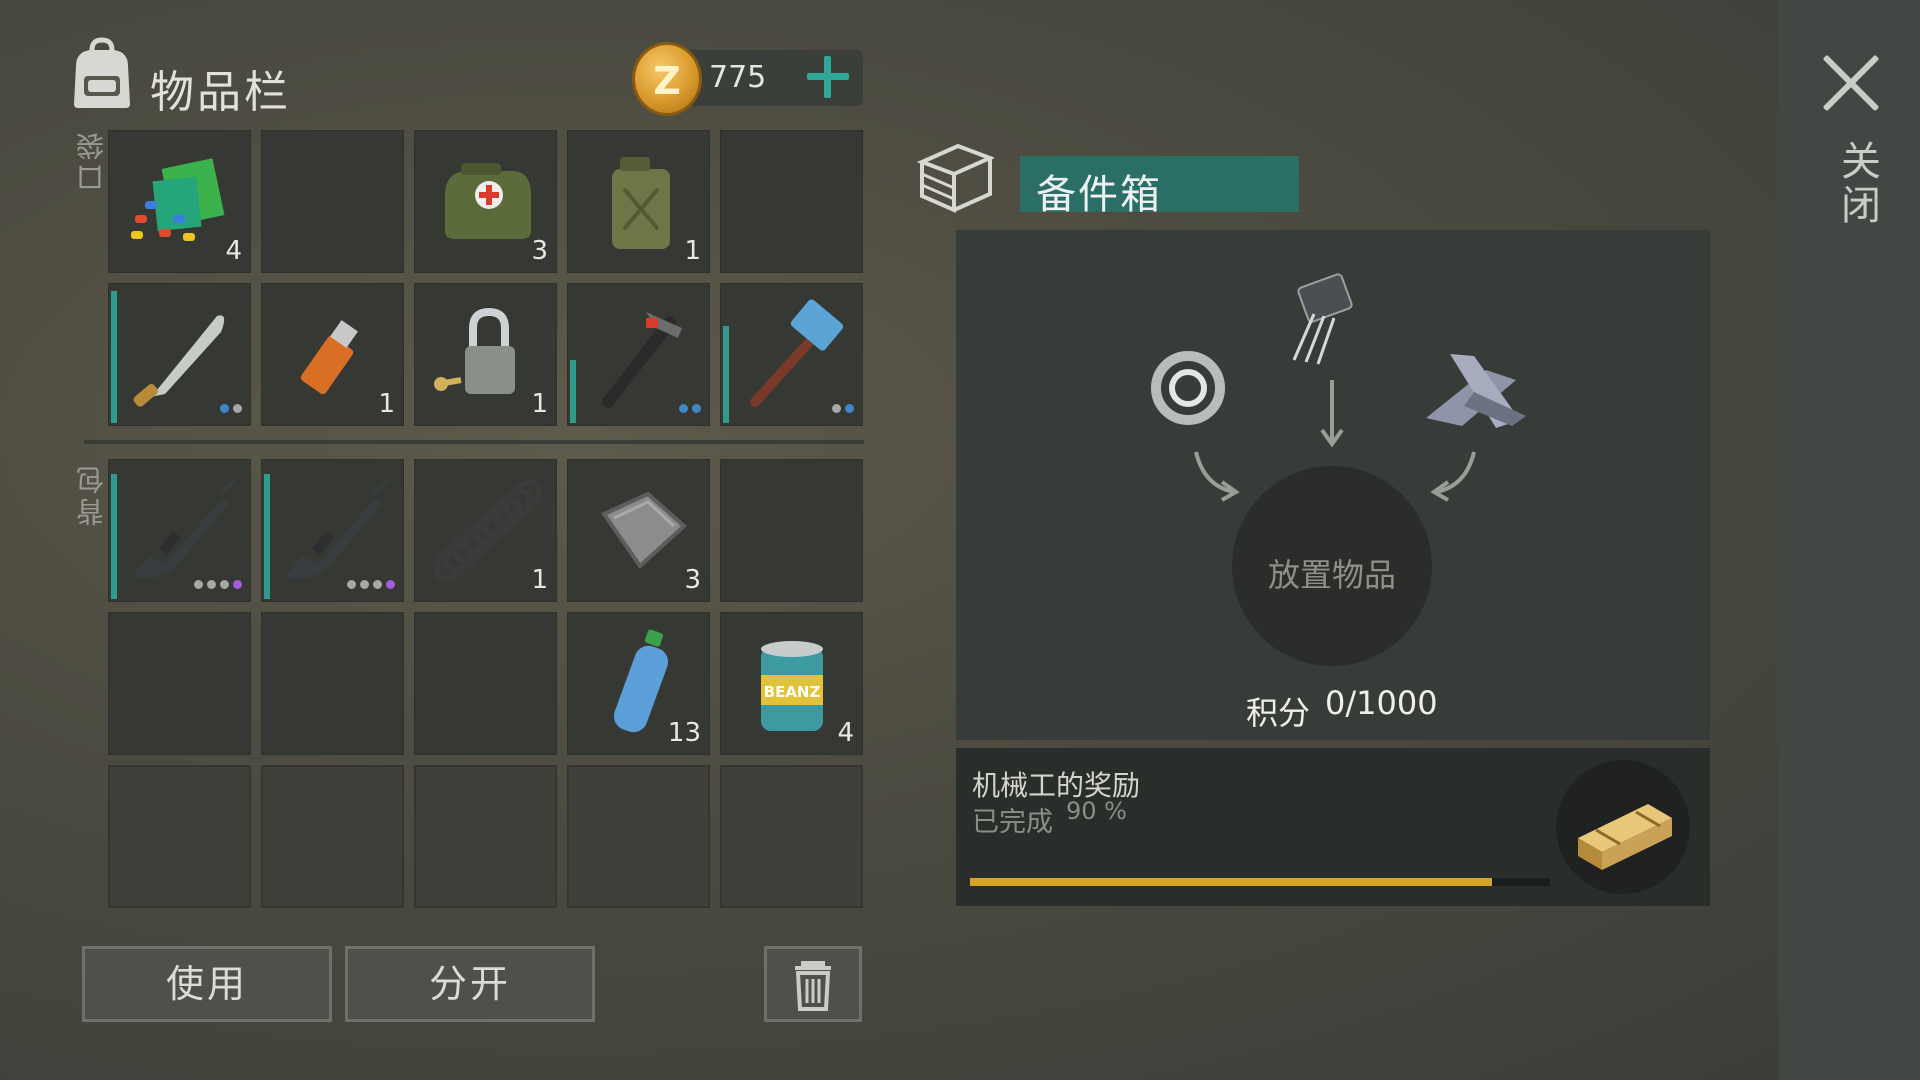 The height and width of the screenshot is (1080, 1920). Describe the element at coordinates (1331, 575) in the screenshot. I see `drop-item-label: 放置物品` at that location.